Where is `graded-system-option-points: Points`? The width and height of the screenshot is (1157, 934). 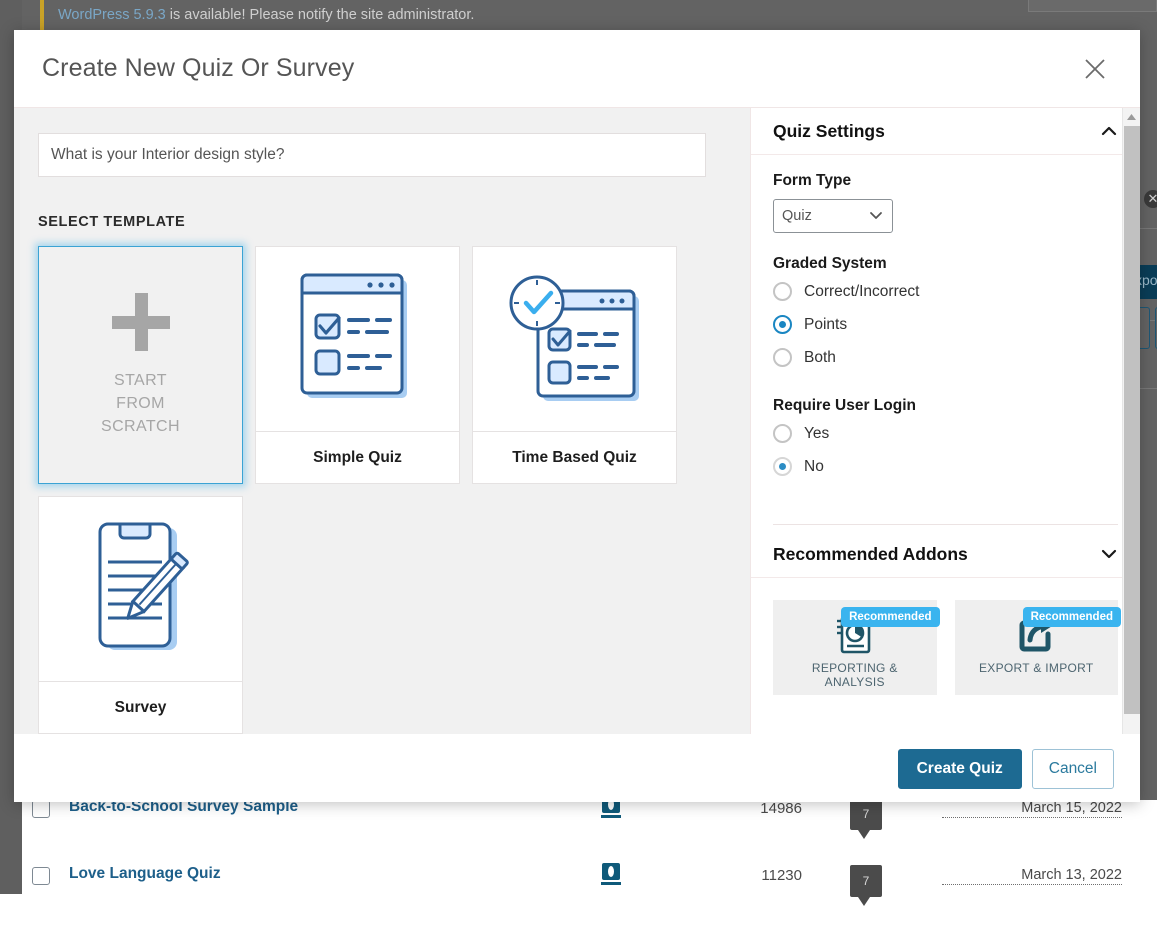
graded-system-option-points: Points is located at coordinates (945, 324).